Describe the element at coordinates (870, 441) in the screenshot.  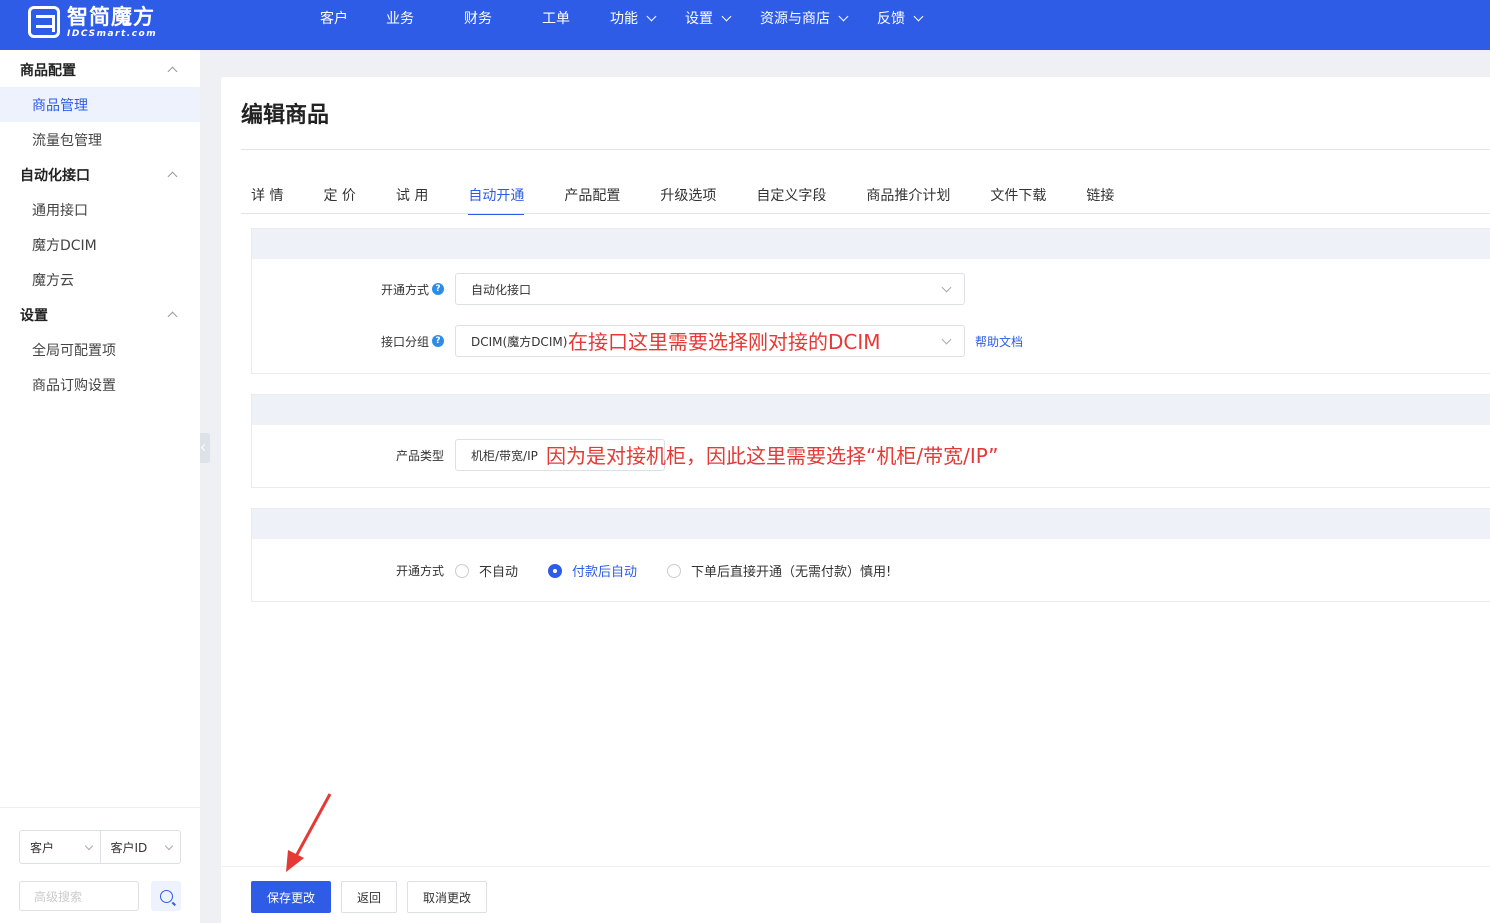
I see `card-product-type: 产品类型 机柜/带宽/IP 因为是对接机柜，因此这里需要选择“机柜/带宽/IP”` at that location.